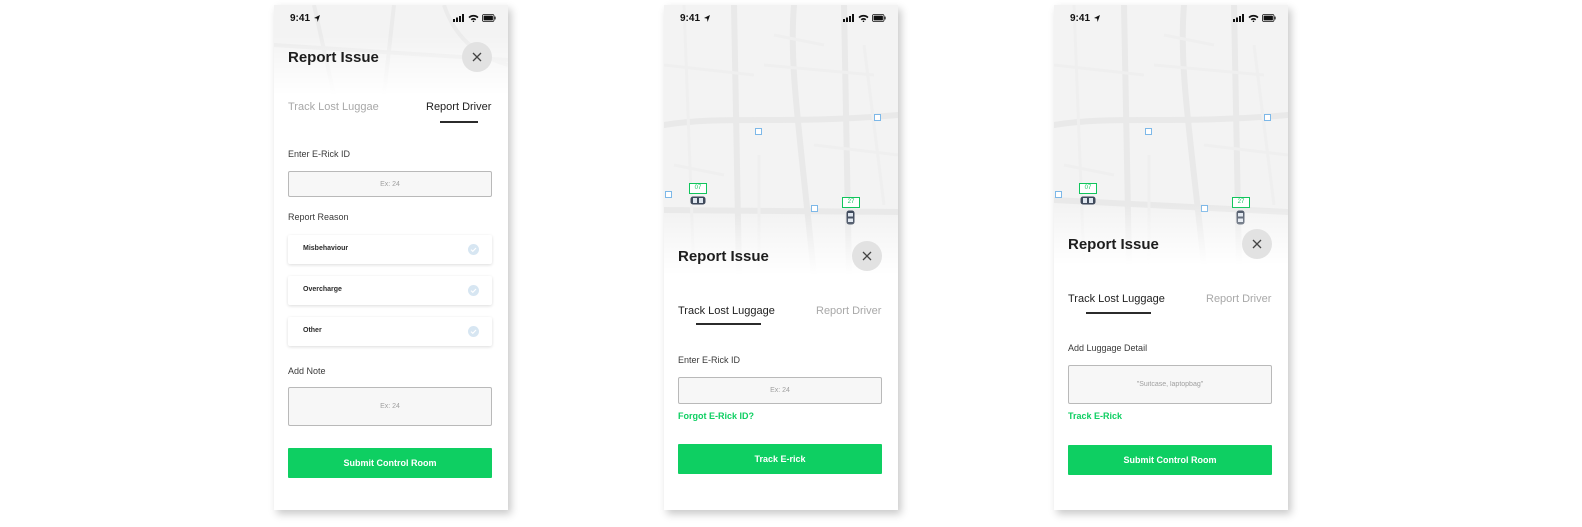 The width and height of the screenshot is (1582, 527). What do you see at coordinates (390, 290) in the screenshot?
I see `reason-option-overcharge: Overcharge` at bounding box center [390, 290].